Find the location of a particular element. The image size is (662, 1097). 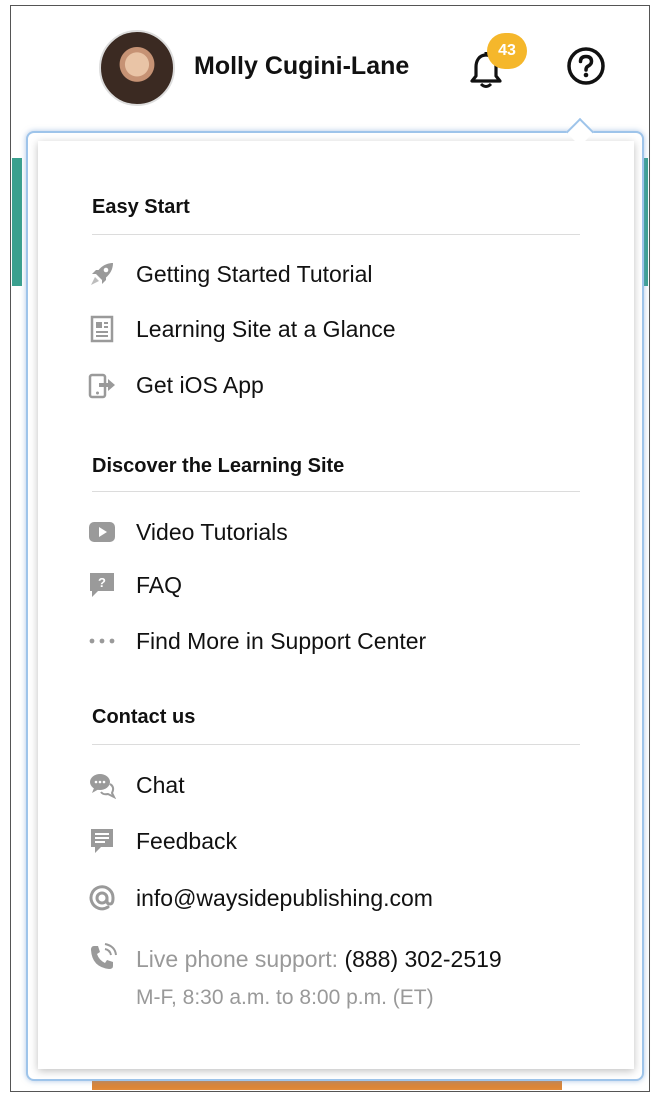

menu-item-label: Video Tutorials is located at coordinates (212, 531).